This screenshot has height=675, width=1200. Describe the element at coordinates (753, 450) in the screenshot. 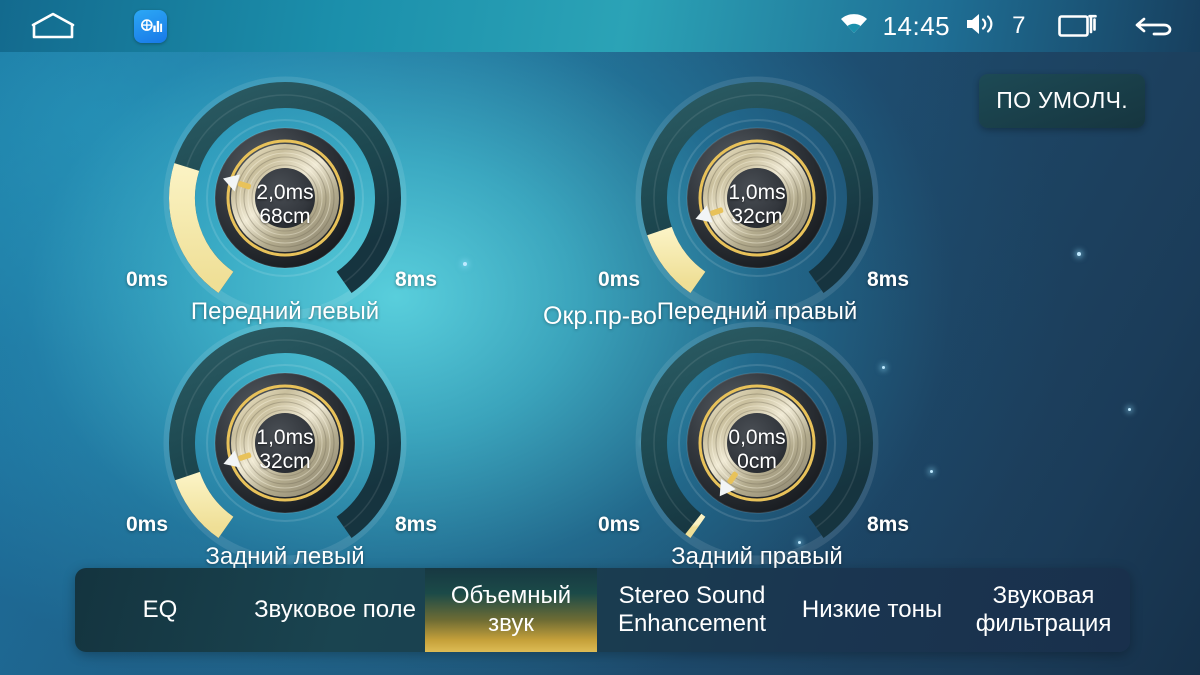

I see `knob-rear-right: 0,0ms 0cm 0ms 8ms Задний правый` at that location.